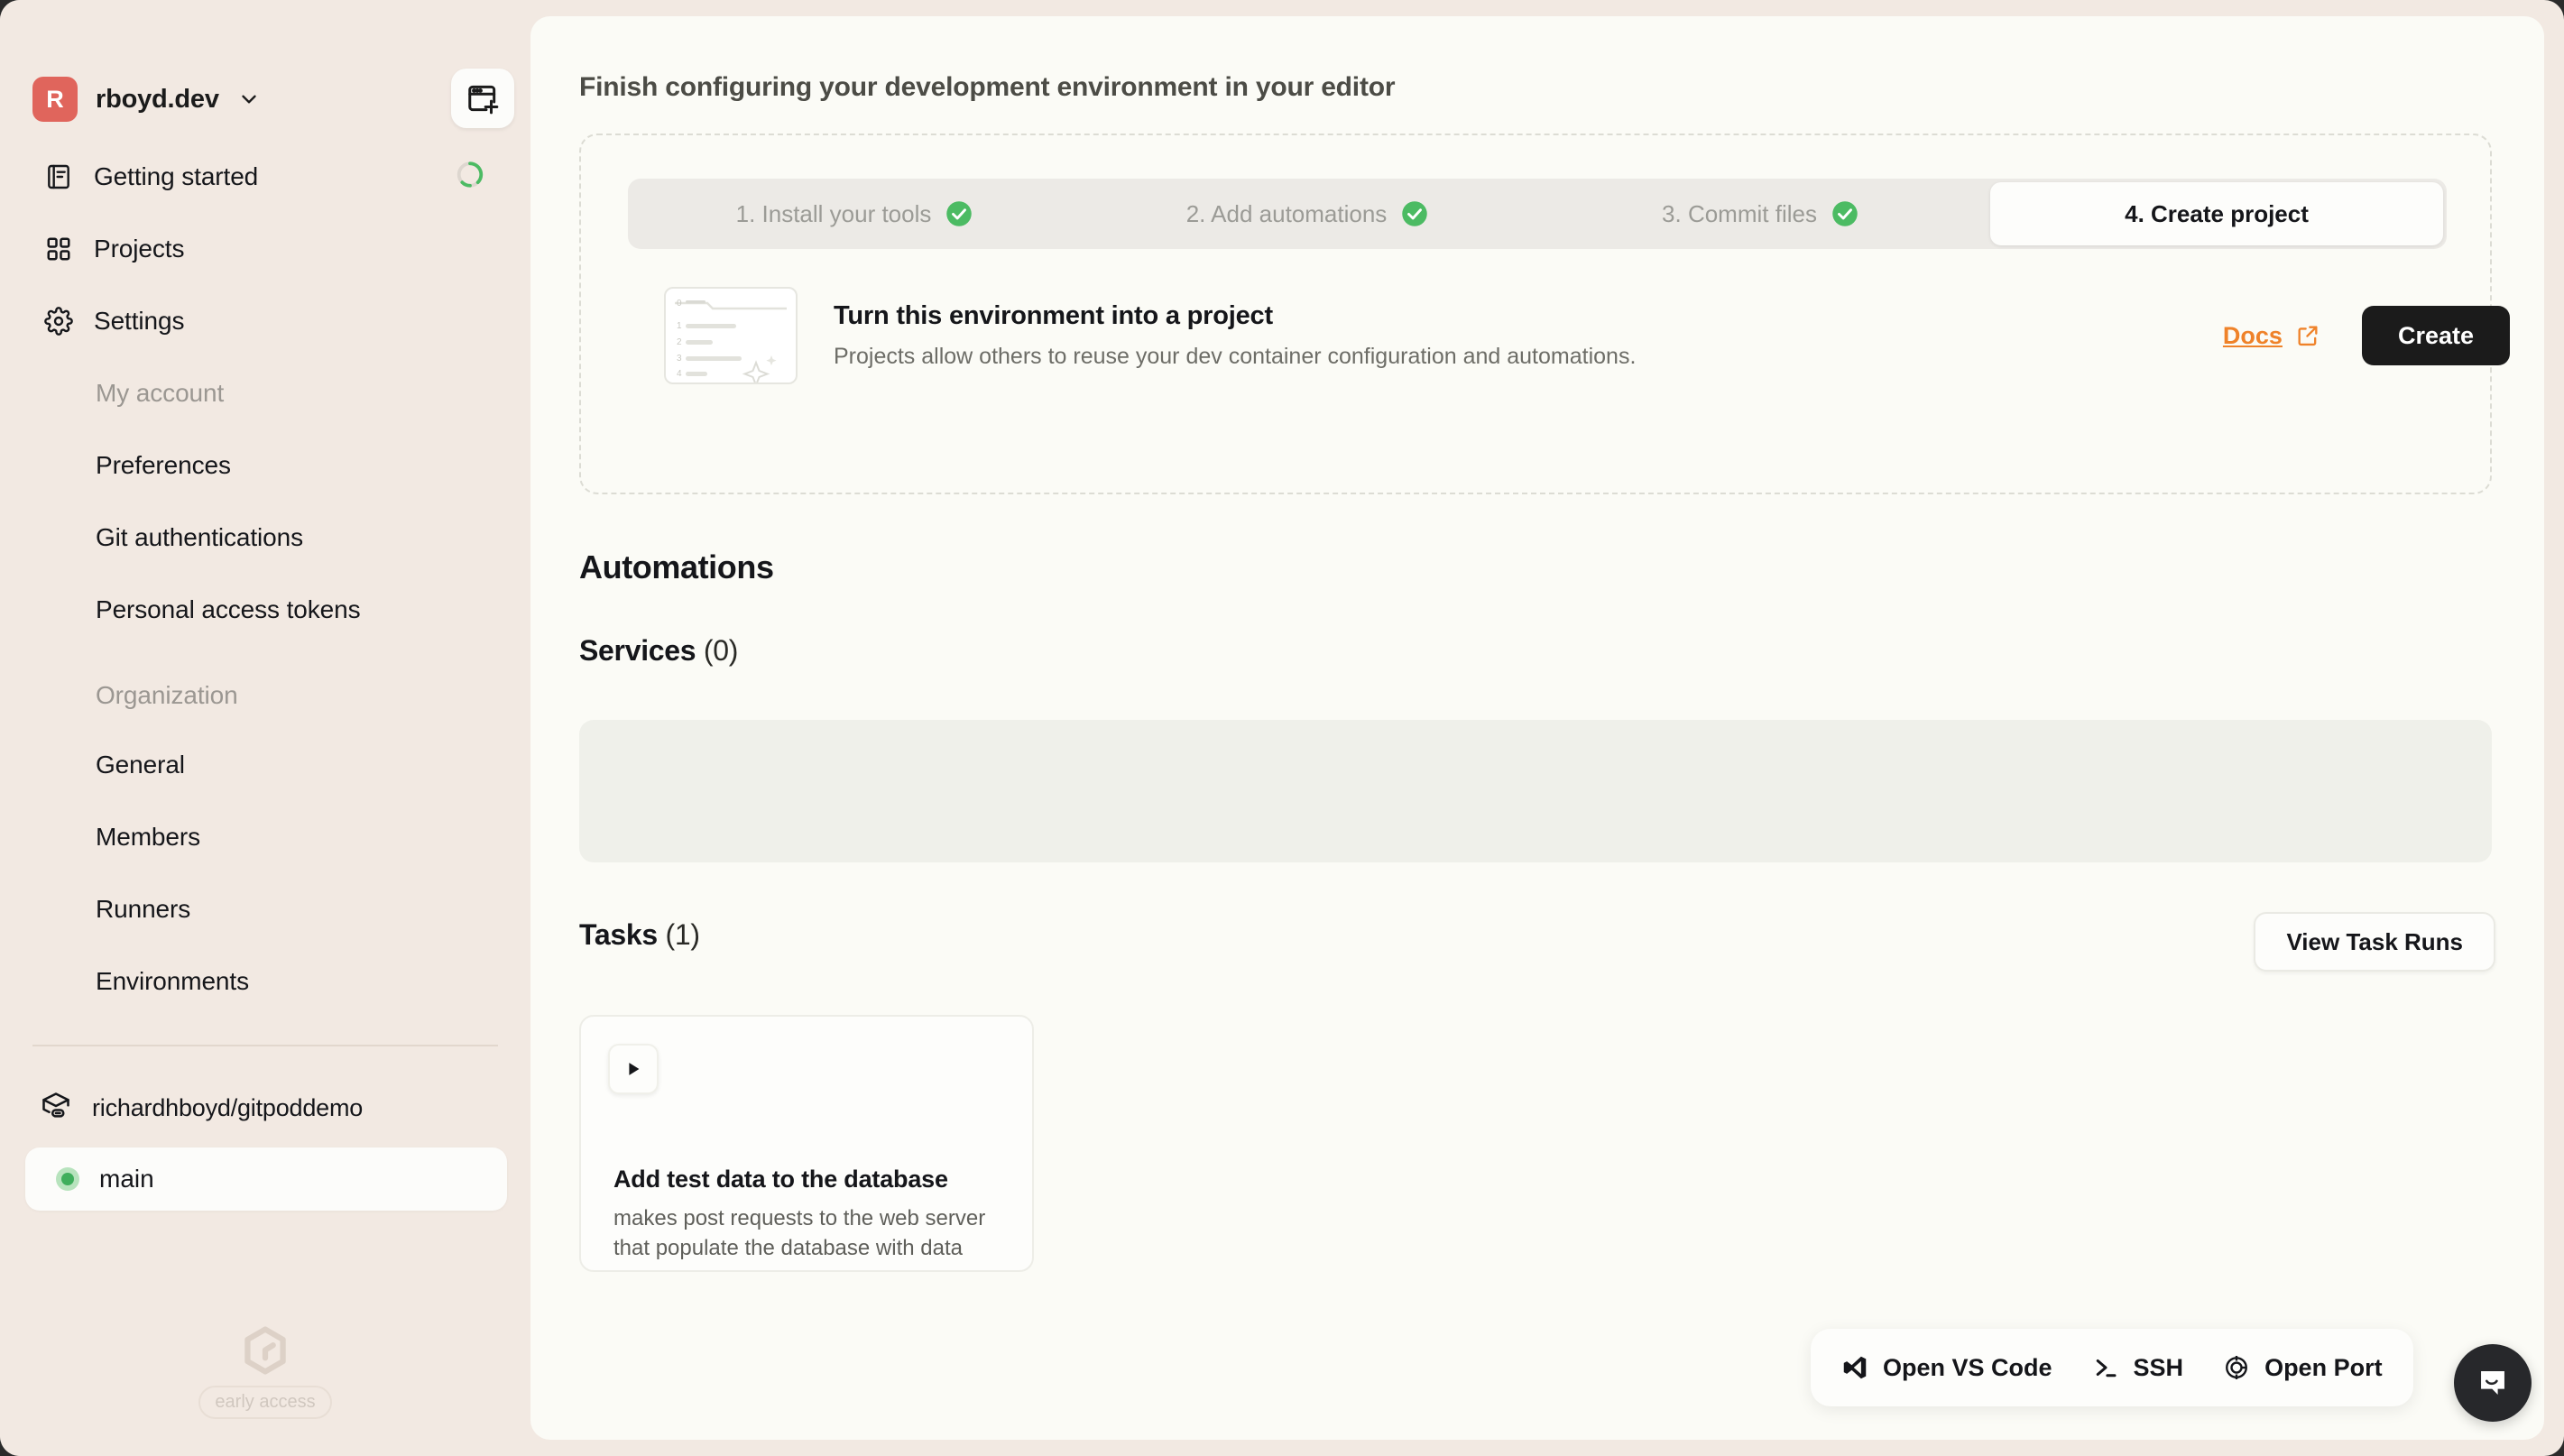 The image size is (2564, 1456). Describe the element at coordinates (679, 326) in the screenshot. I see `svg-text: 1` at that location.